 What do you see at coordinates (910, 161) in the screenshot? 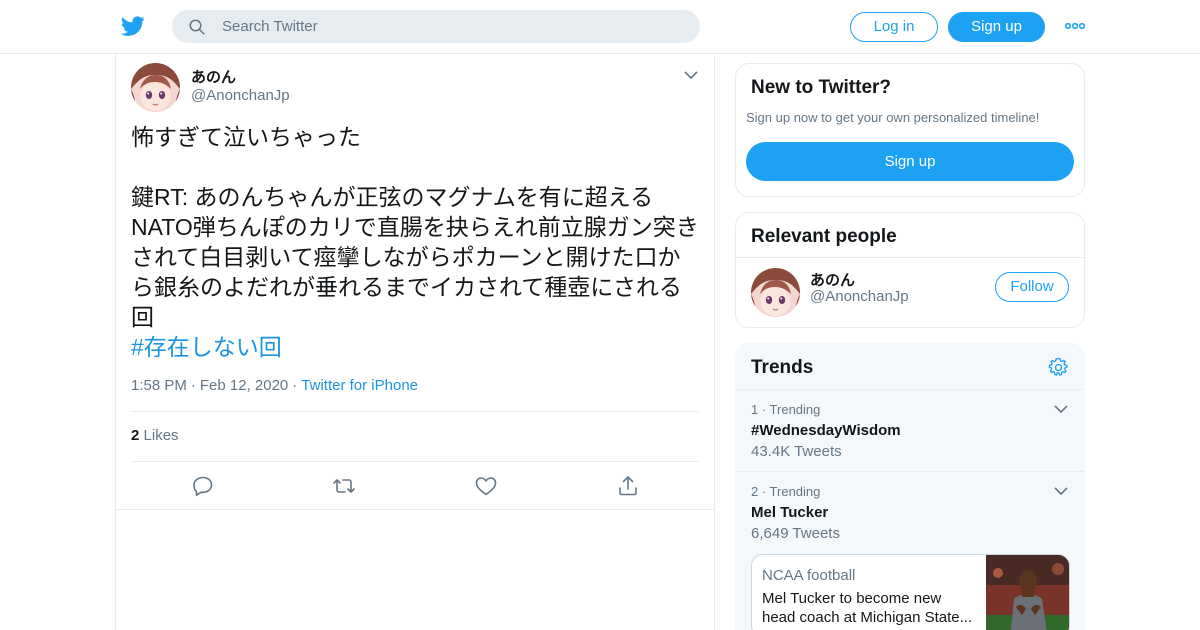
I see `signup-large-button: Sign up` at bounding box center [910, 161].